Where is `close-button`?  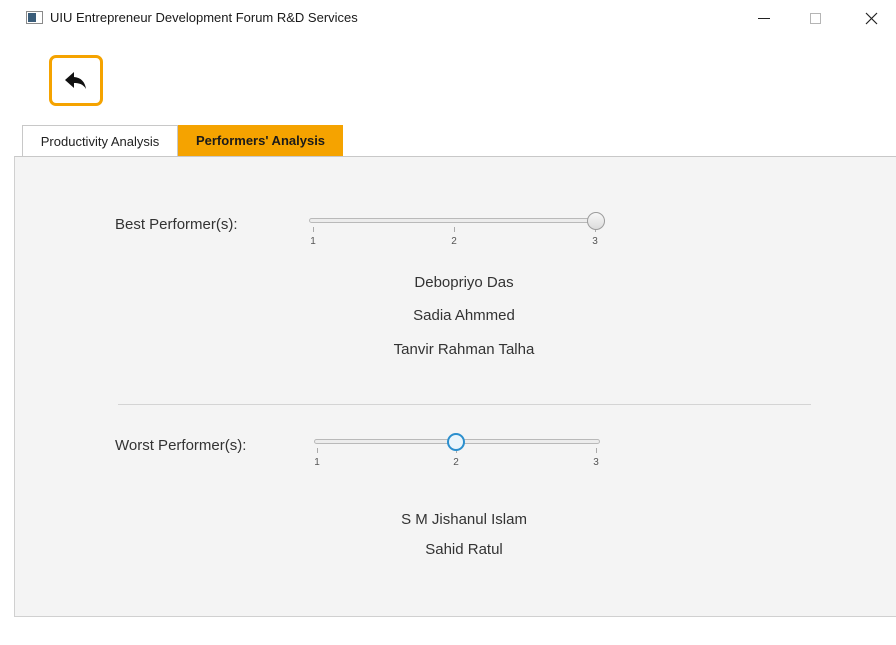 close-button is located at coordinates (871, 18).